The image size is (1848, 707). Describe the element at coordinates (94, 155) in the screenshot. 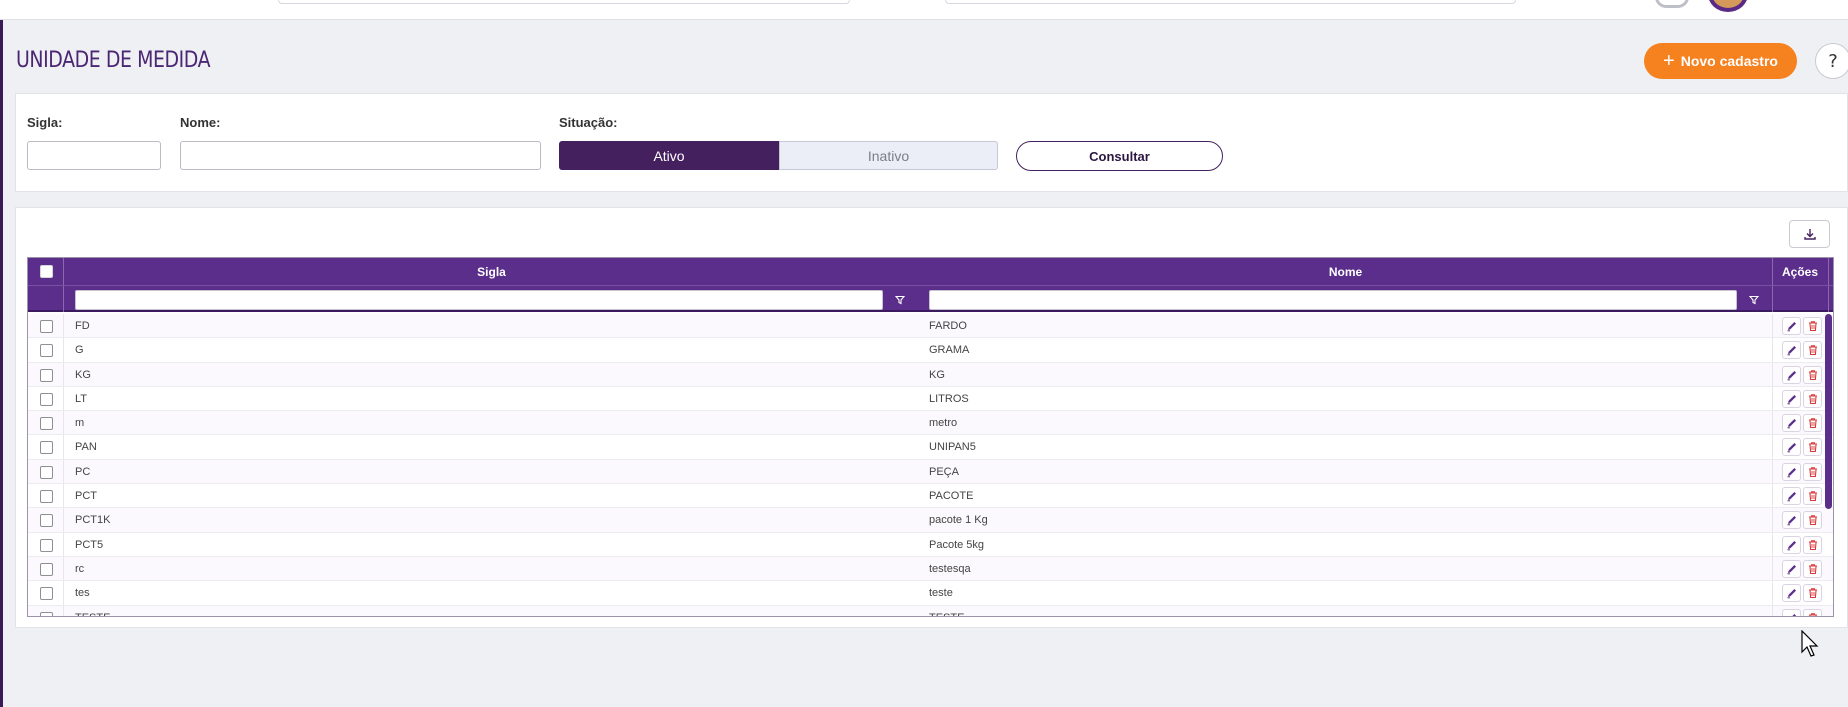

I see `sigla-input` at that location.